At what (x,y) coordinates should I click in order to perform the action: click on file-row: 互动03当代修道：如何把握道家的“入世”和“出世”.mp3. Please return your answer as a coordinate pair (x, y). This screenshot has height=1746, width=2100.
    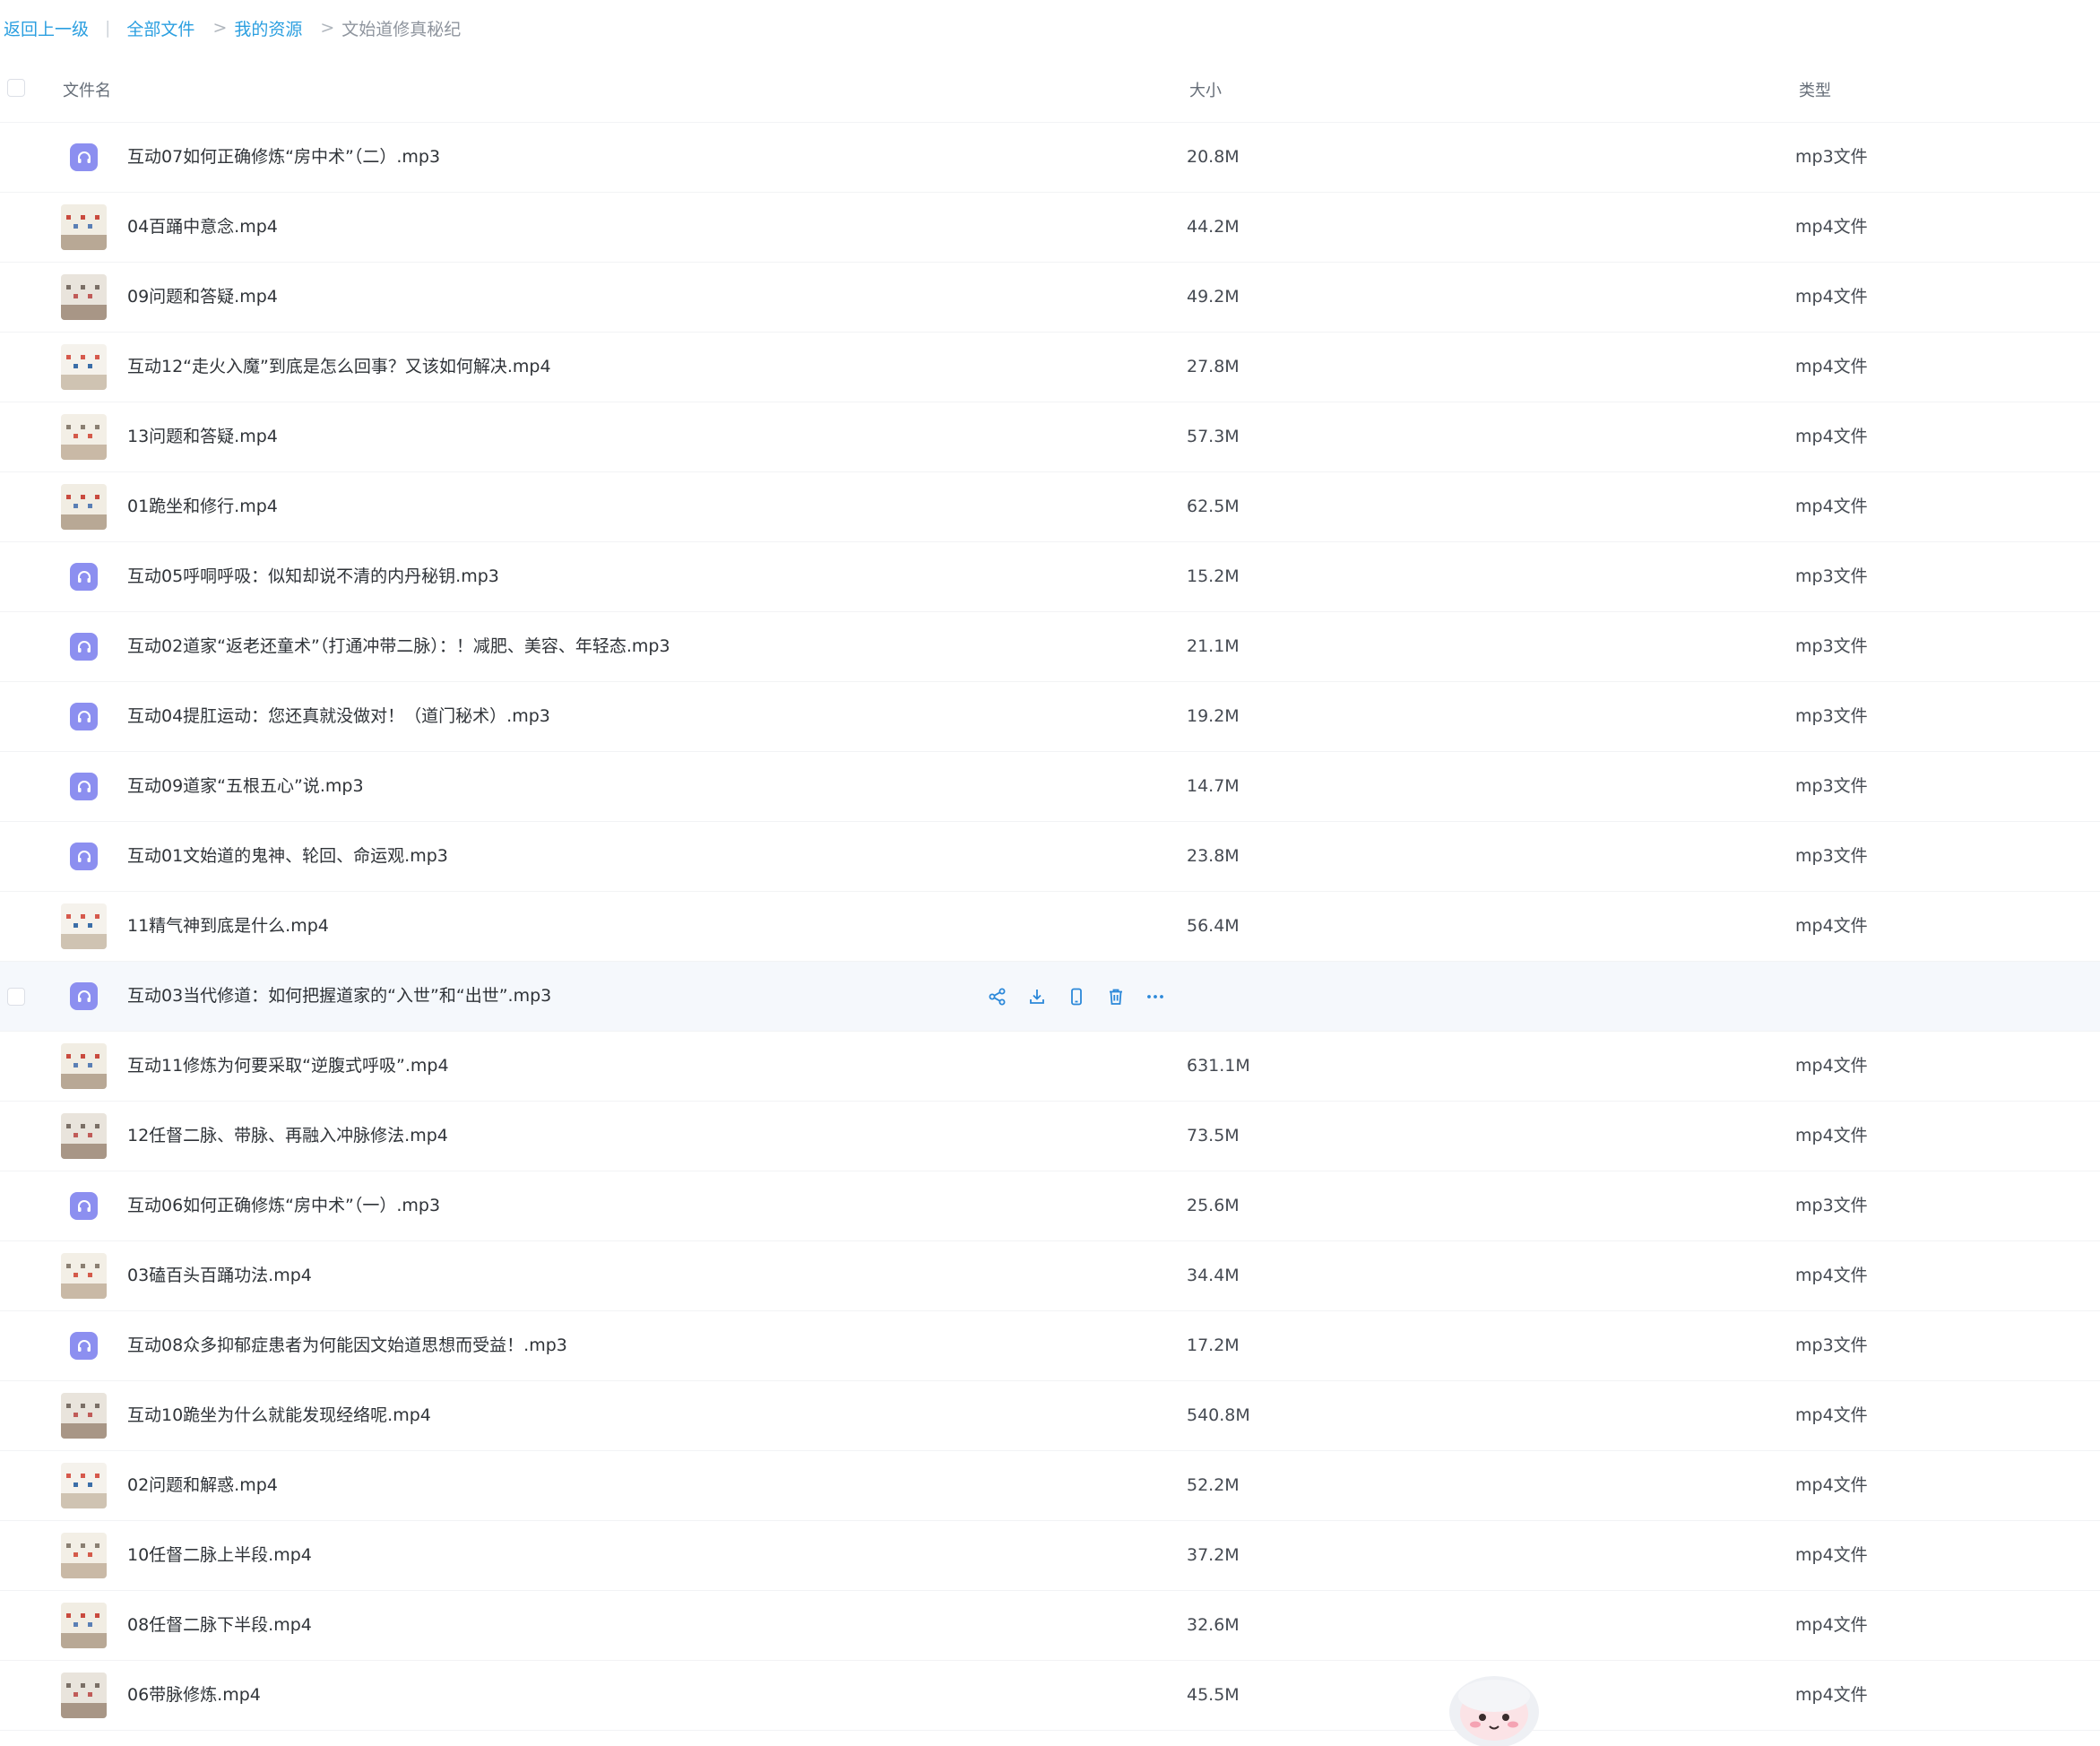
    Looking at the image, I should click on (1050, 997).